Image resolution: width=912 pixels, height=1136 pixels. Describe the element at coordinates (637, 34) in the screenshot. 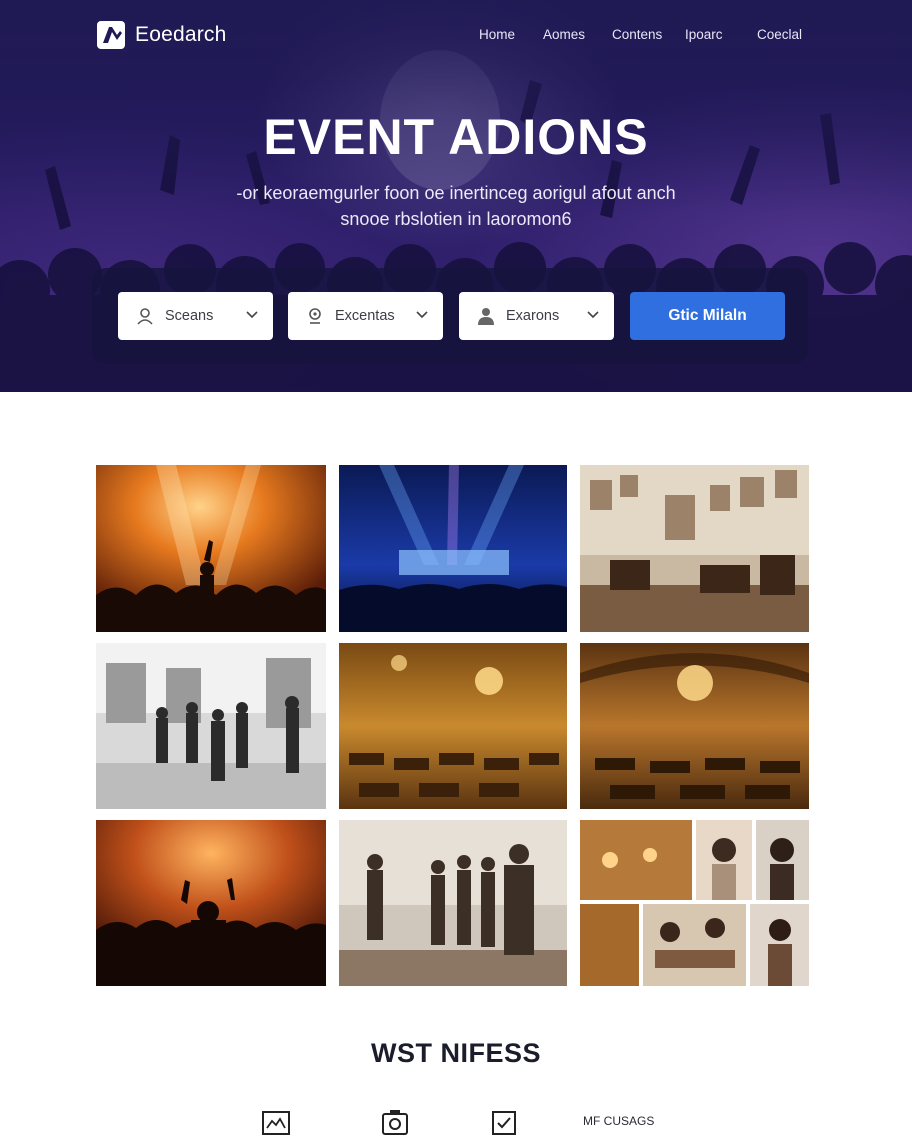

I see `nav-link-contens: Contens` at that location.